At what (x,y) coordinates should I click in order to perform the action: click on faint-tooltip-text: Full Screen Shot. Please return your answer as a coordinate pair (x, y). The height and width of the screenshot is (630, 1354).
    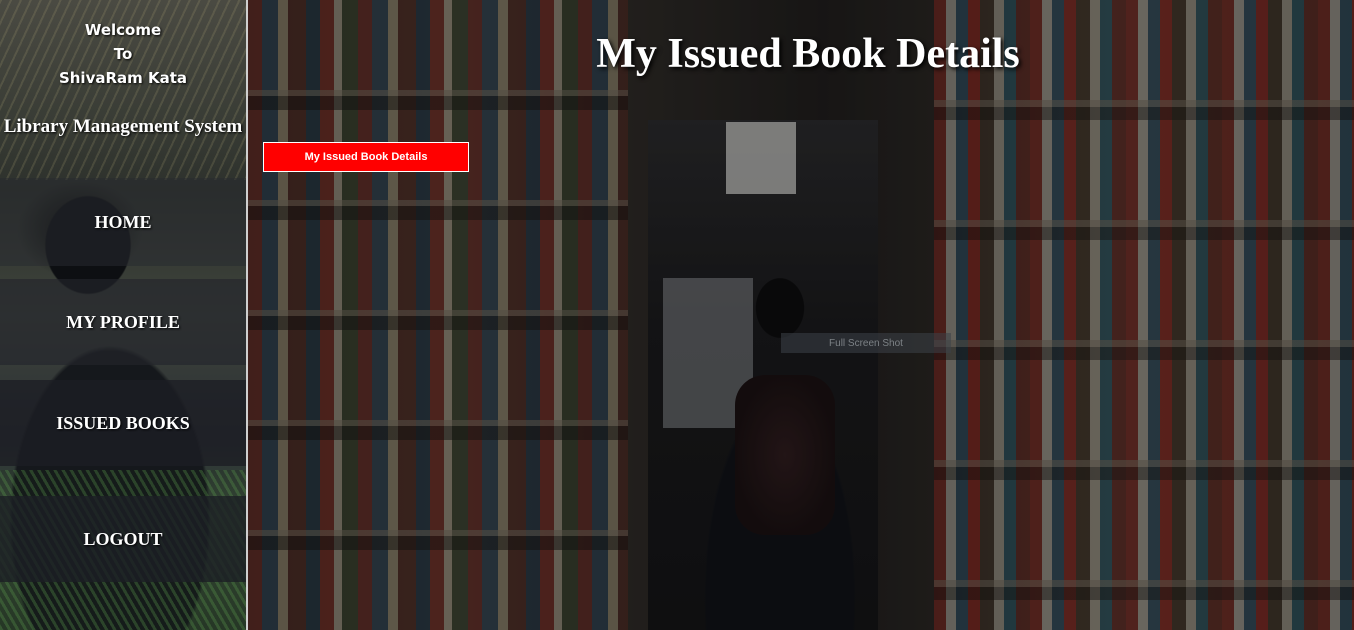
    Looking at the image, I should click on (866, 343).